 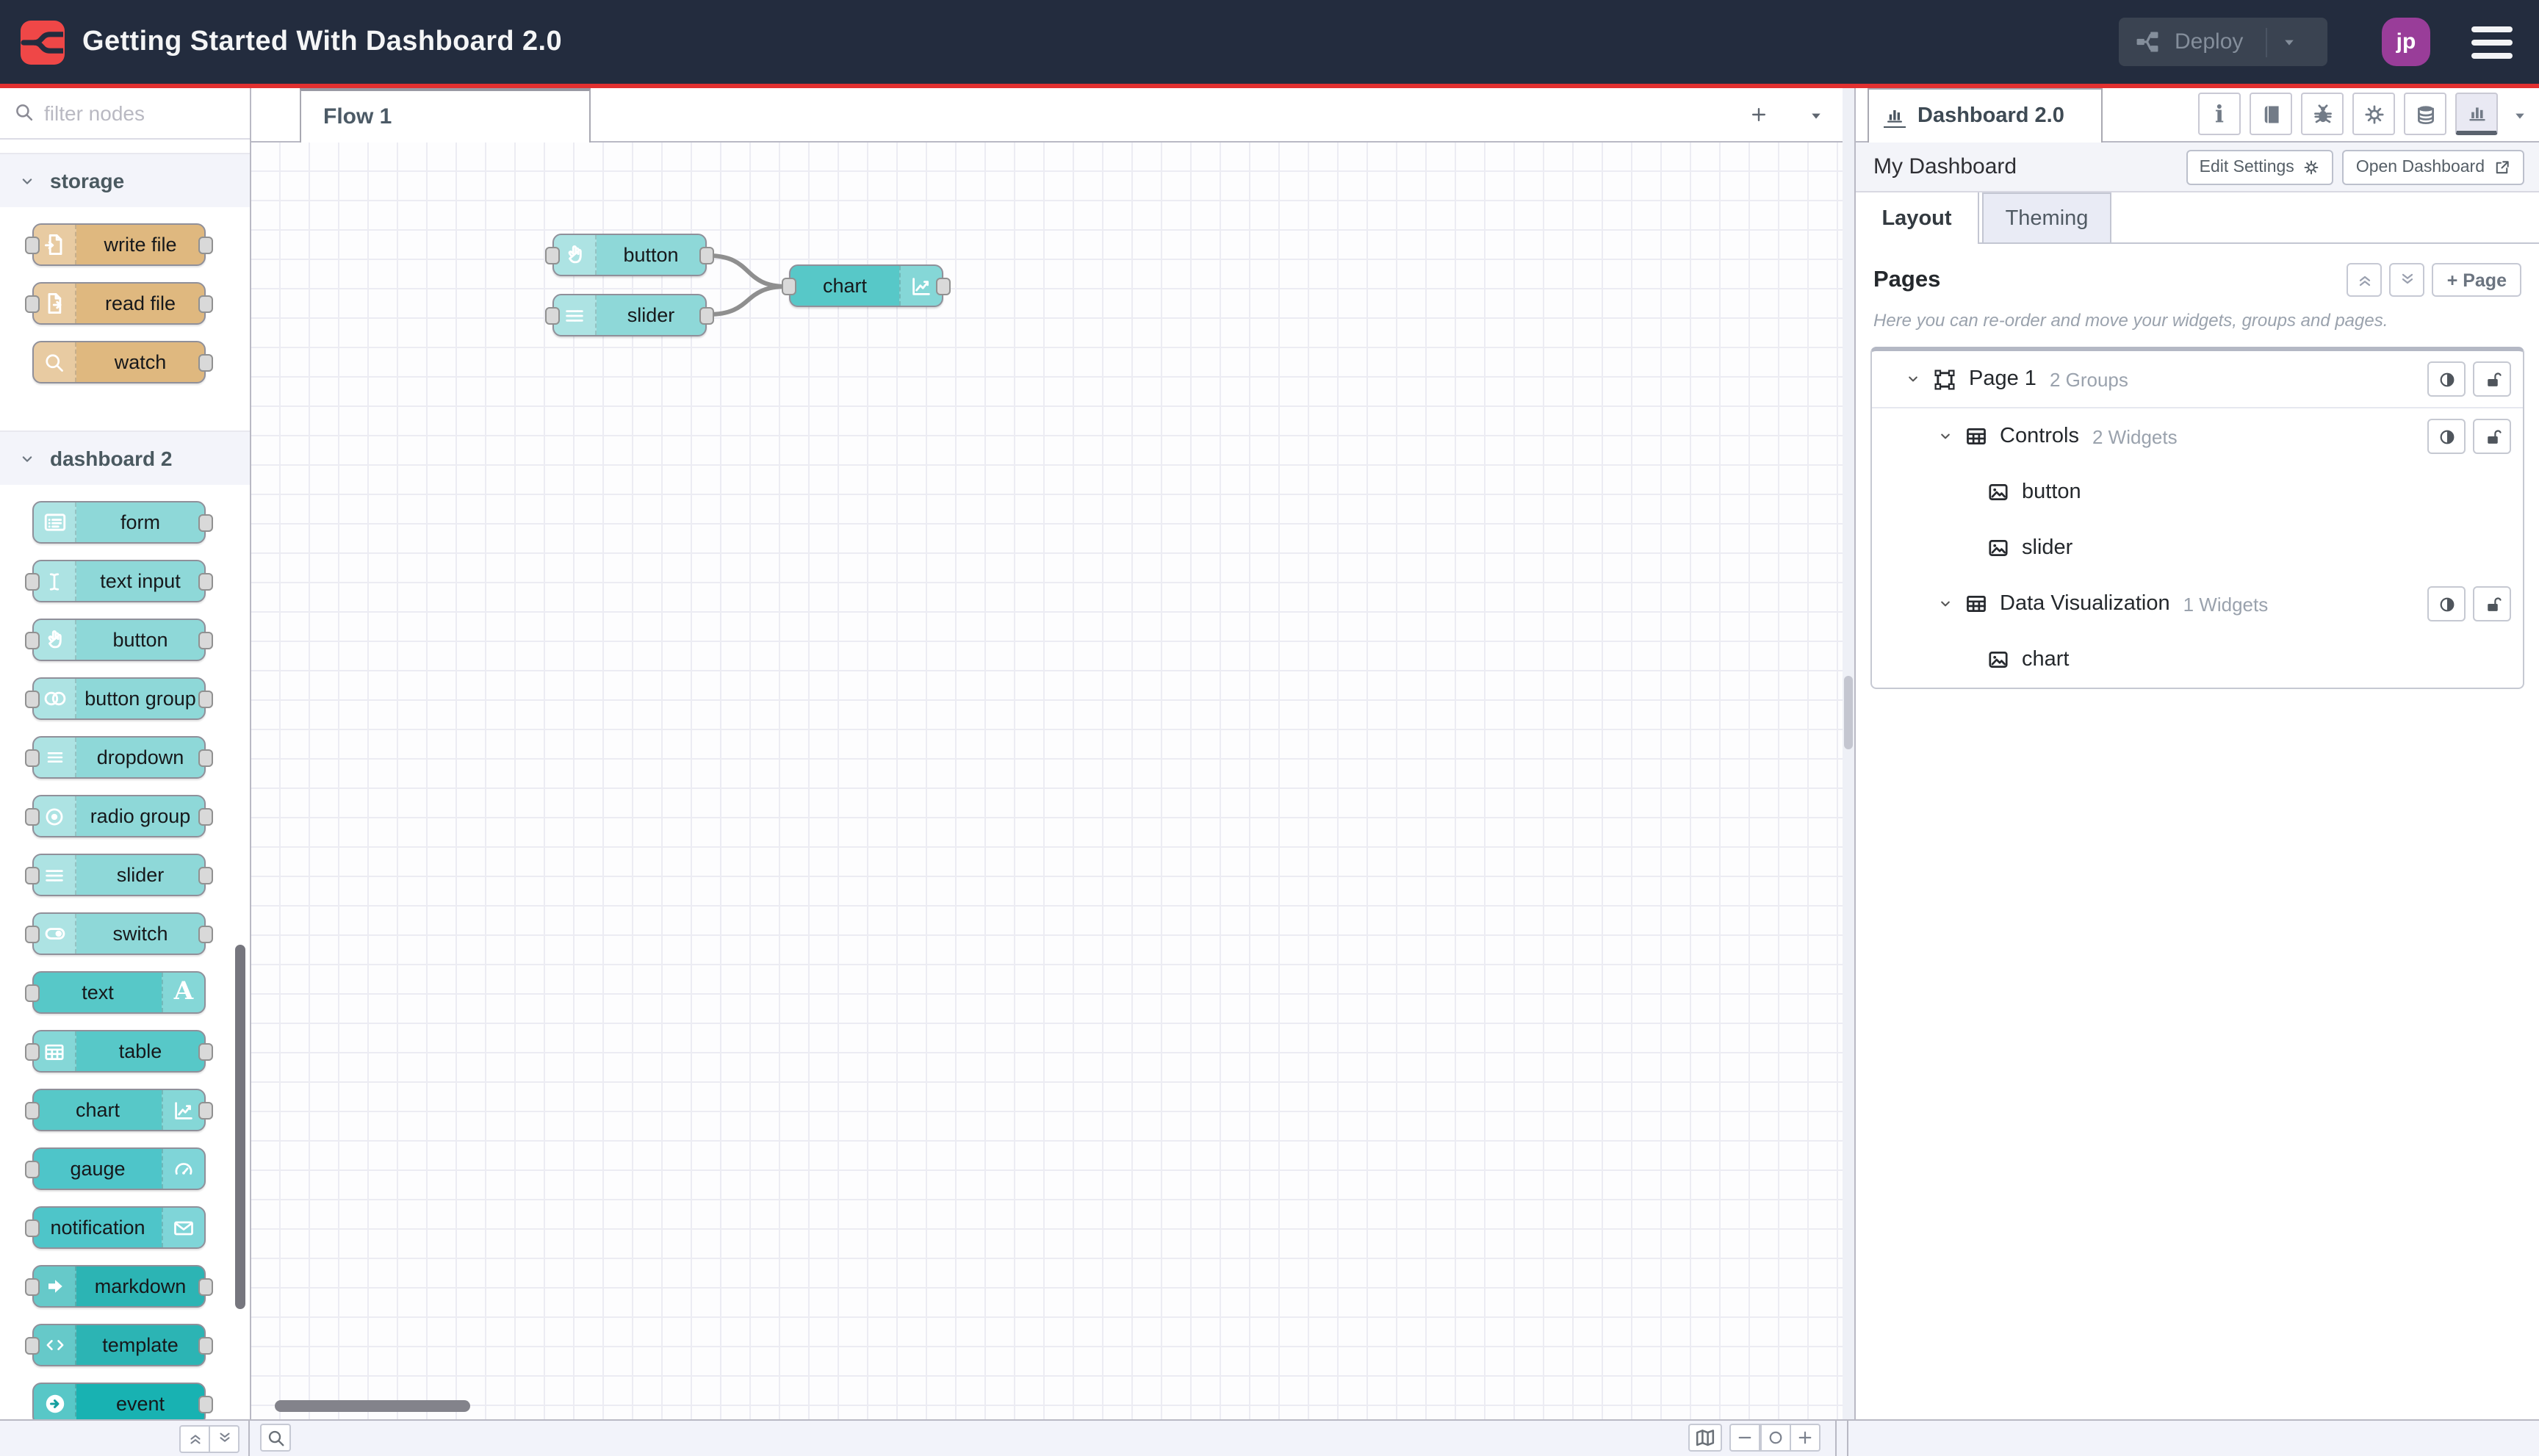 I want to click on info-tab-button: i, so click(x=2219, y=114).